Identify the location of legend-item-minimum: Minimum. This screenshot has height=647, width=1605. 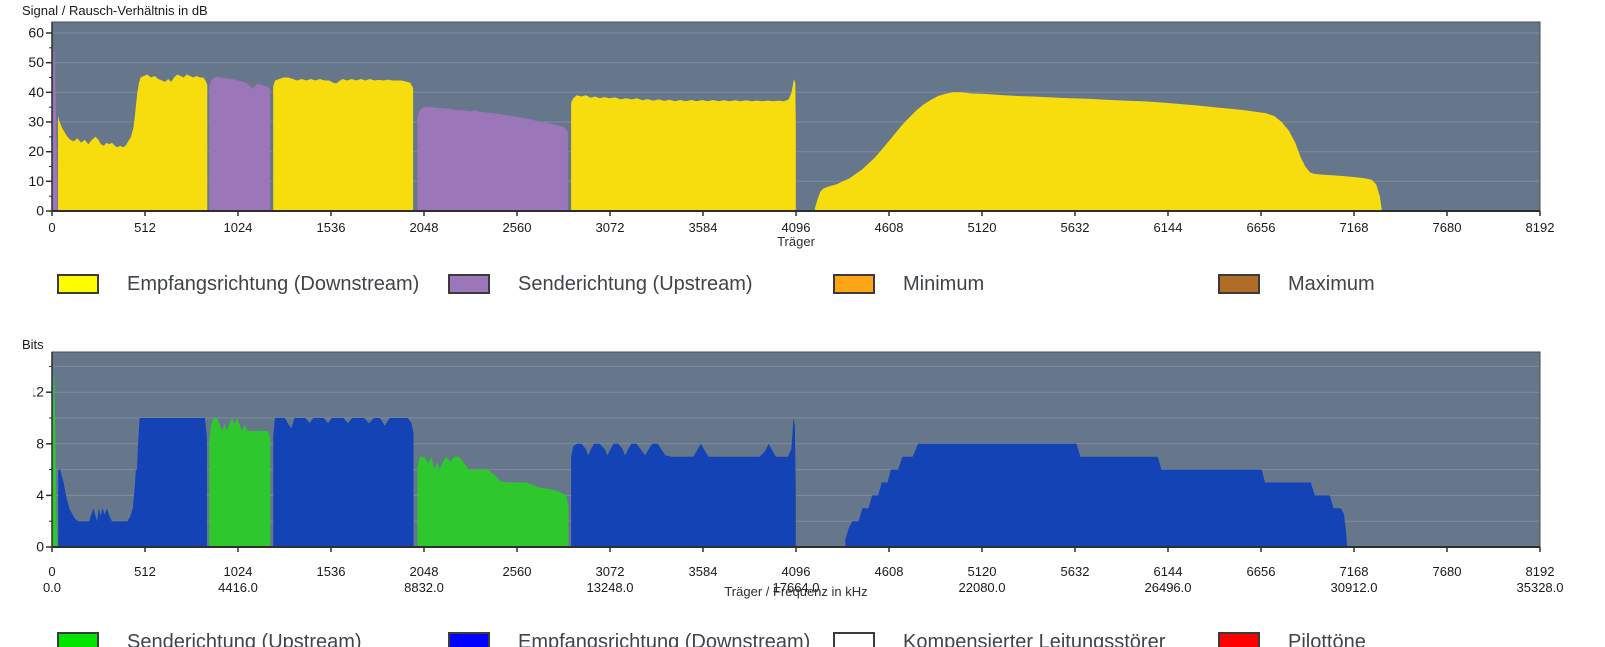
(908, 289).